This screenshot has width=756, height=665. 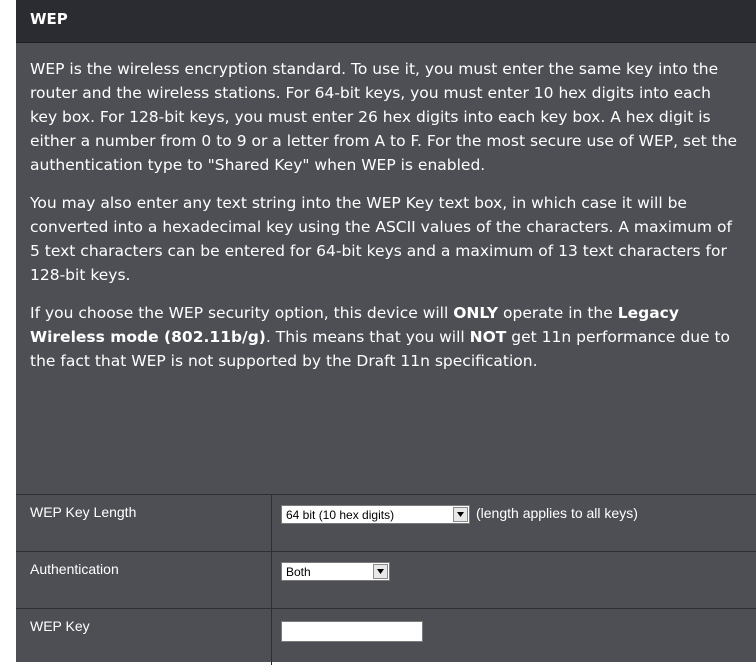 I want to click on key-length-selected-value: 64 bit (10 hex digits), so click(x=340, y=515).